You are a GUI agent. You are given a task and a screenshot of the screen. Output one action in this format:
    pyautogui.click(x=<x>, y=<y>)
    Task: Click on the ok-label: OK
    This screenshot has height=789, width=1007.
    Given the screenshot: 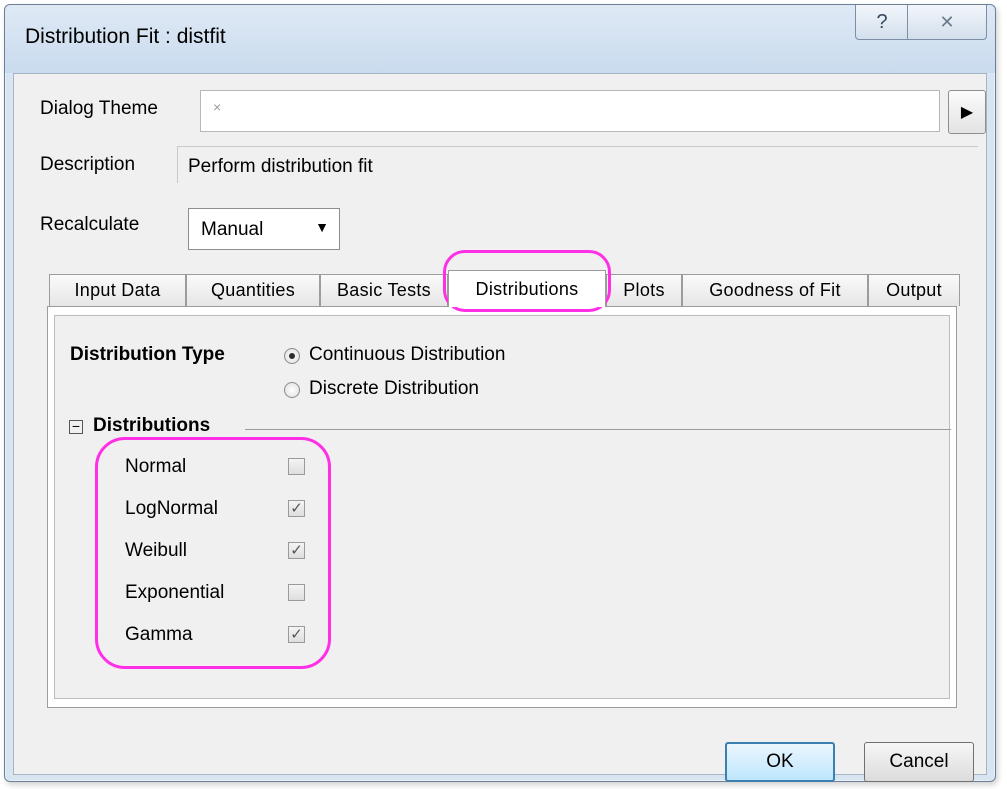 What is the action you would take?
    pyautogui.click(x=780, y=761)
    